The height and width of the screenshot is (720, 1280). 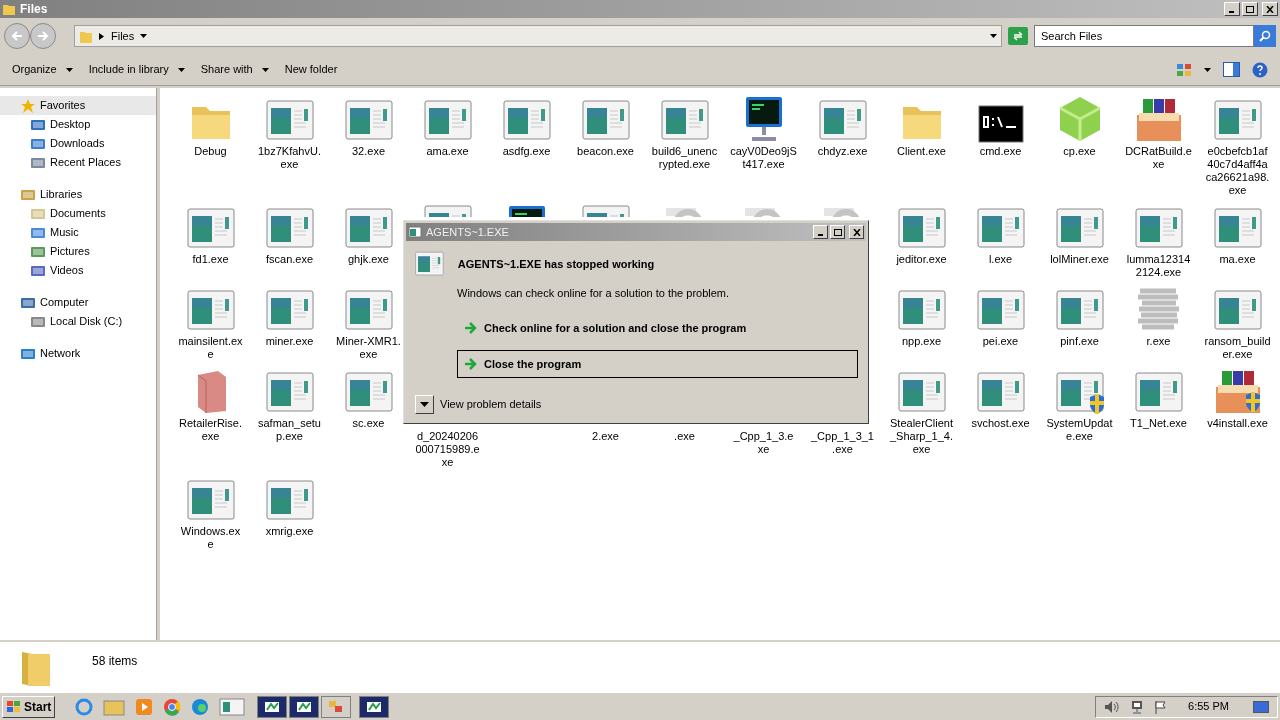 I want to click on nav-item: Pictures, so click(x=78, y=251).